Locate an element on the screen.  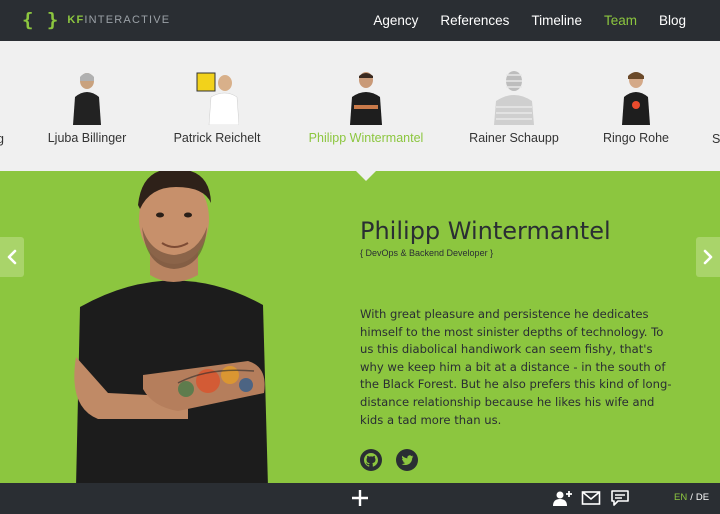
team-member-name: Philipp Wintermantel is located at coordinates (366, 138).